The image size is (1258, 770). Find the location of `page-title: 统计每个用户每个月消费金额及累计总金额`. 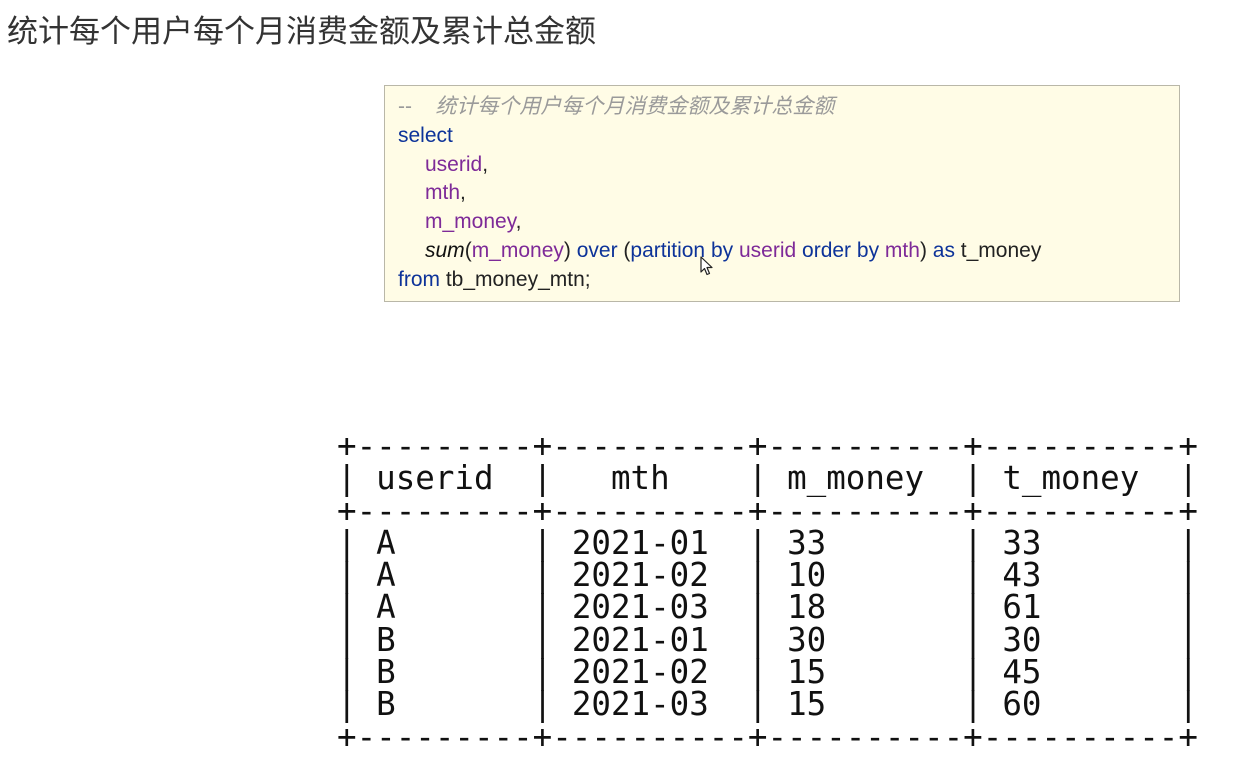

page-title: 统计每个用户每个月消费金额及累计总金额 is located at coordinates (301, 32).